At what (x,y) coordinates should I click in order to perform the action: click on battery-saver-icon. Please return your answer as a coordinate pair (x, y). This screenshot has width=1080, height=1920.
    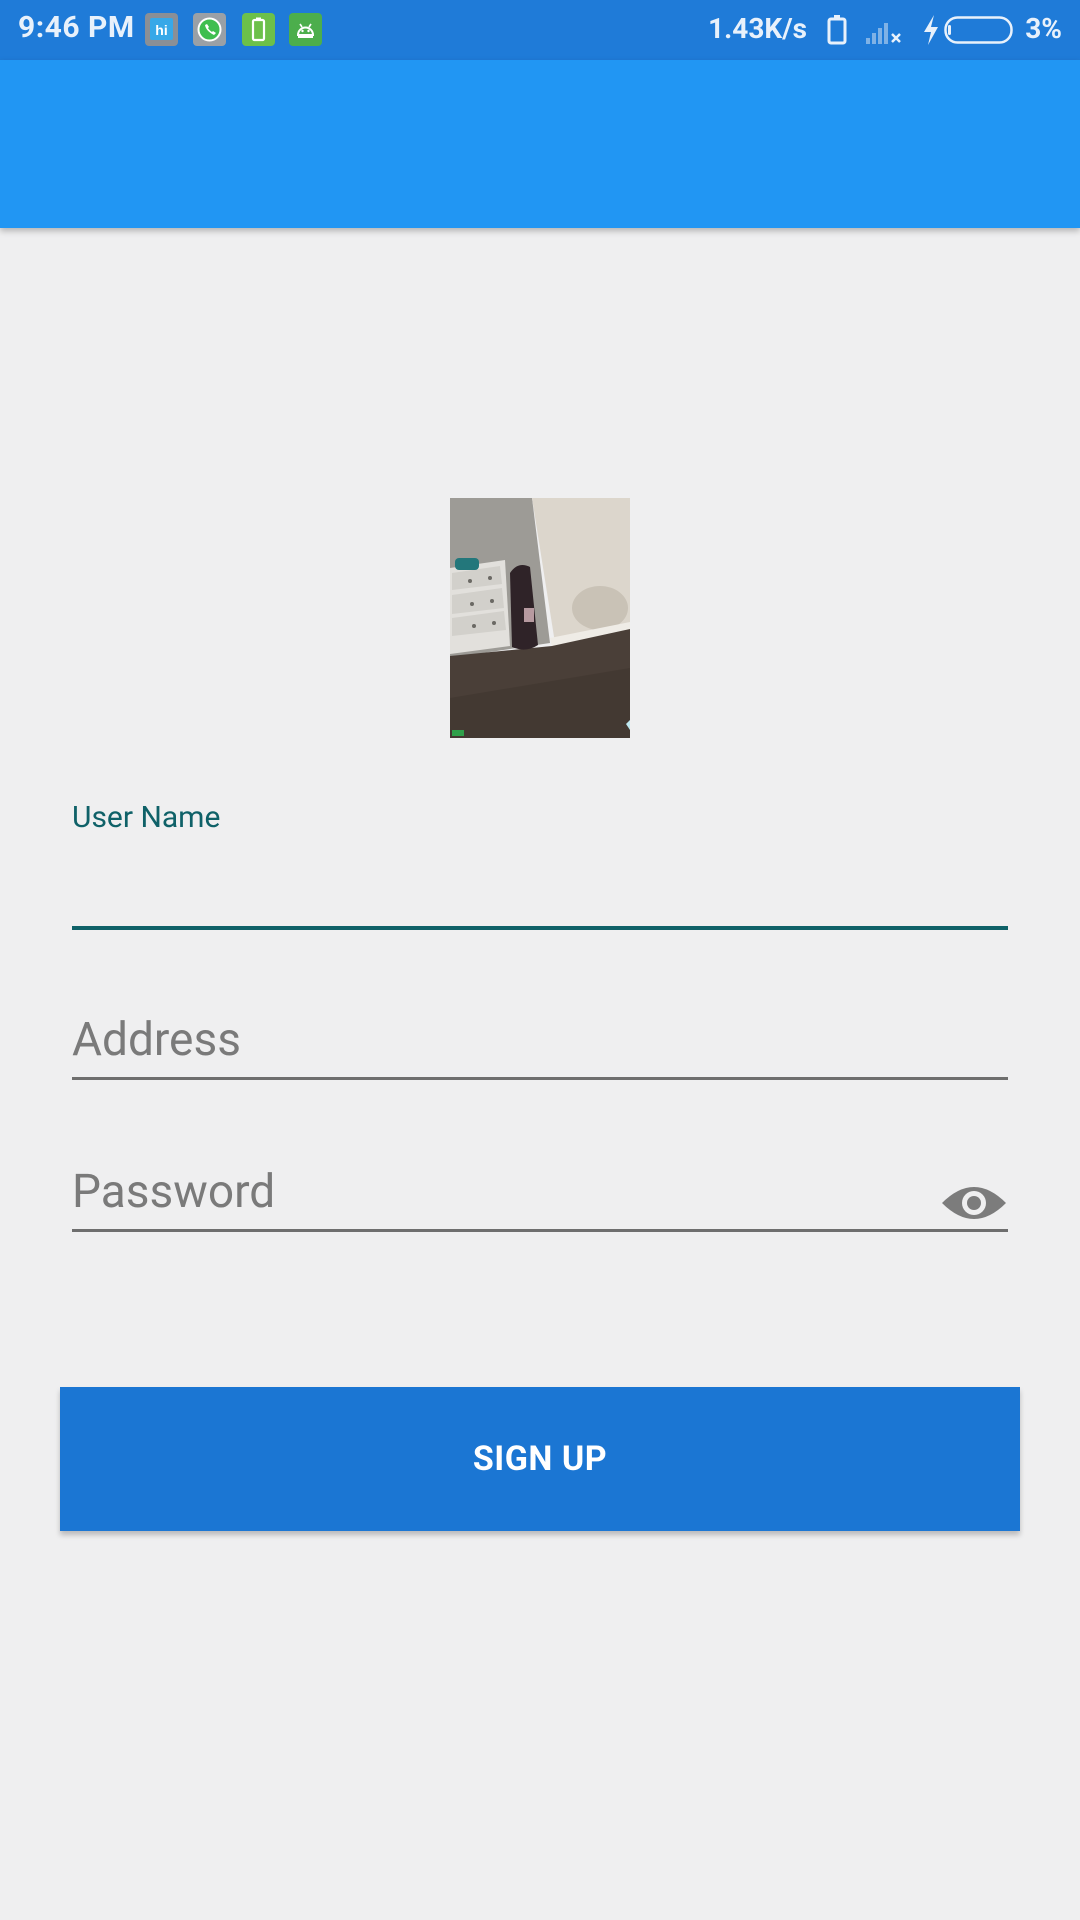
    Looking at the image, I should click on (258, 29).